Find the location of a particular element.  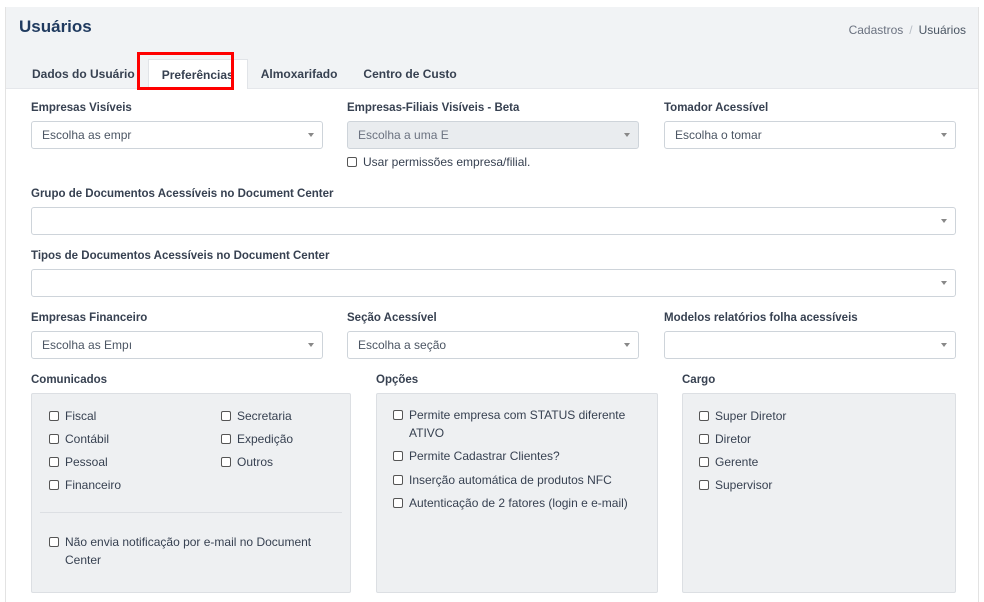

checkbox-label: Pessoal is located at coordinates (86, 462).